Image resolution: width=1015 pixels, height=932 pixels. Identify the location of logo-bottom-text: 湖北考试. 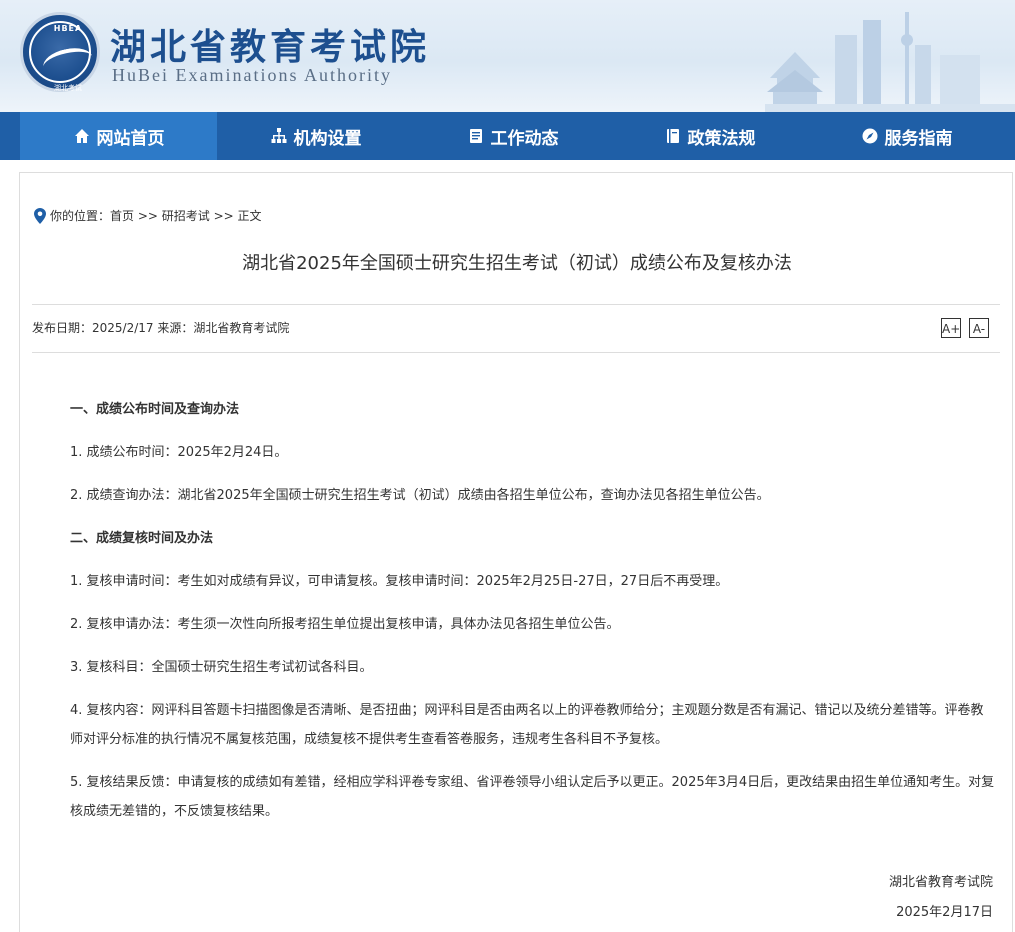
(68, 88).